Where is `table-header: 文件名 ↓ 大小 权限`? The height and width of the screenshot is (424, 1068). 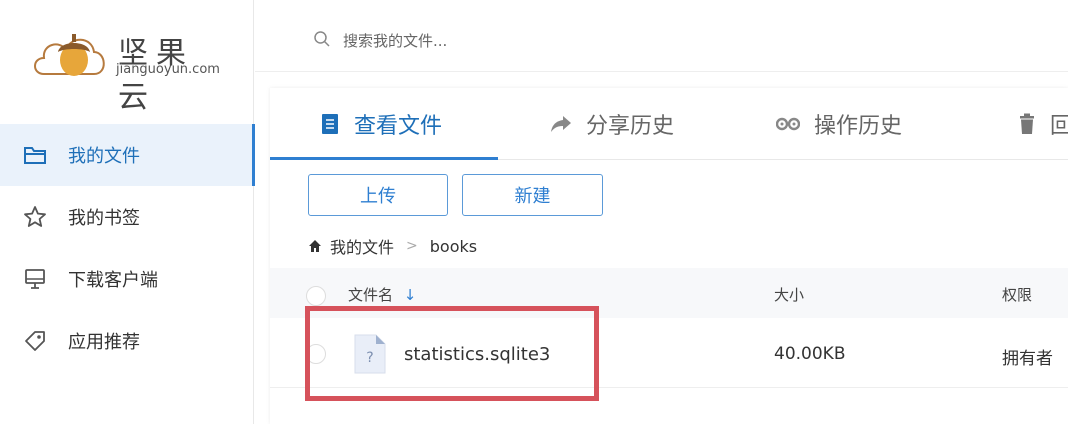
table-header: 文件名 ↓ 大小 权限 is located at coordinates (669, 293).